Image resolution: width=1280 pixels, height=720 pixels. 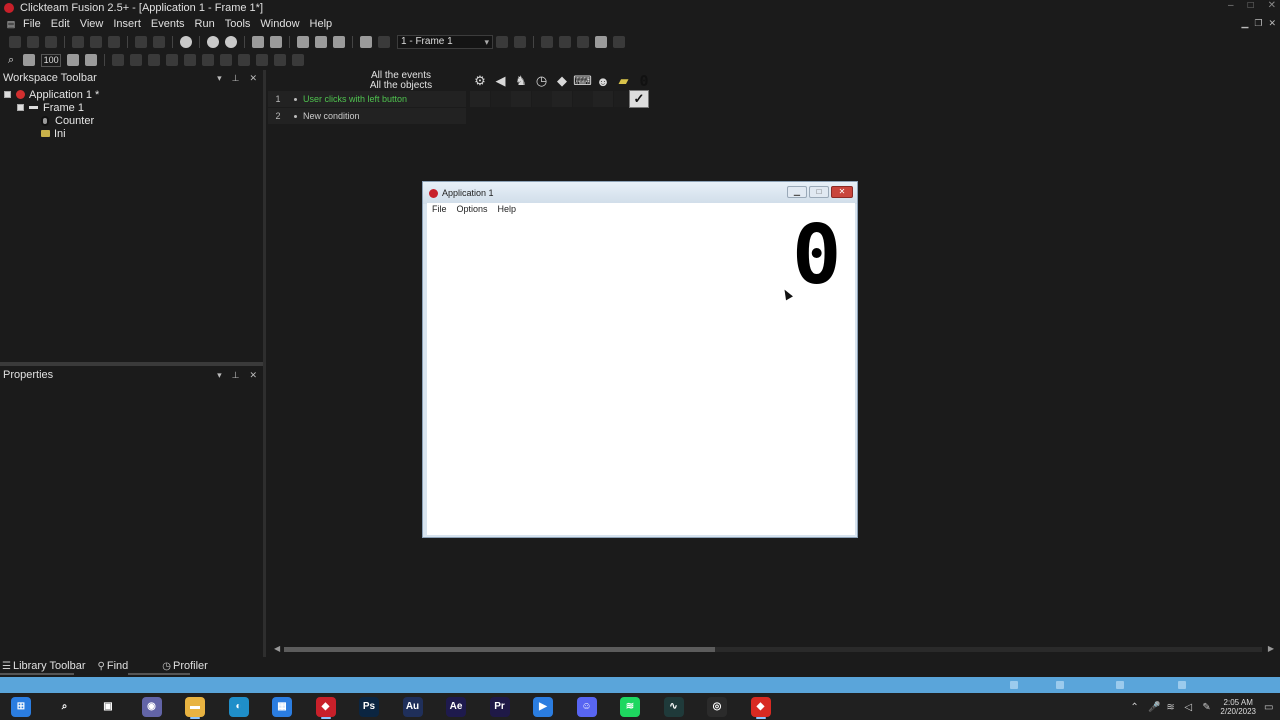 What do you see at coordinates (114, 42) in the screenshot?
I see `paste-icon` at bounding box center [114, 42].